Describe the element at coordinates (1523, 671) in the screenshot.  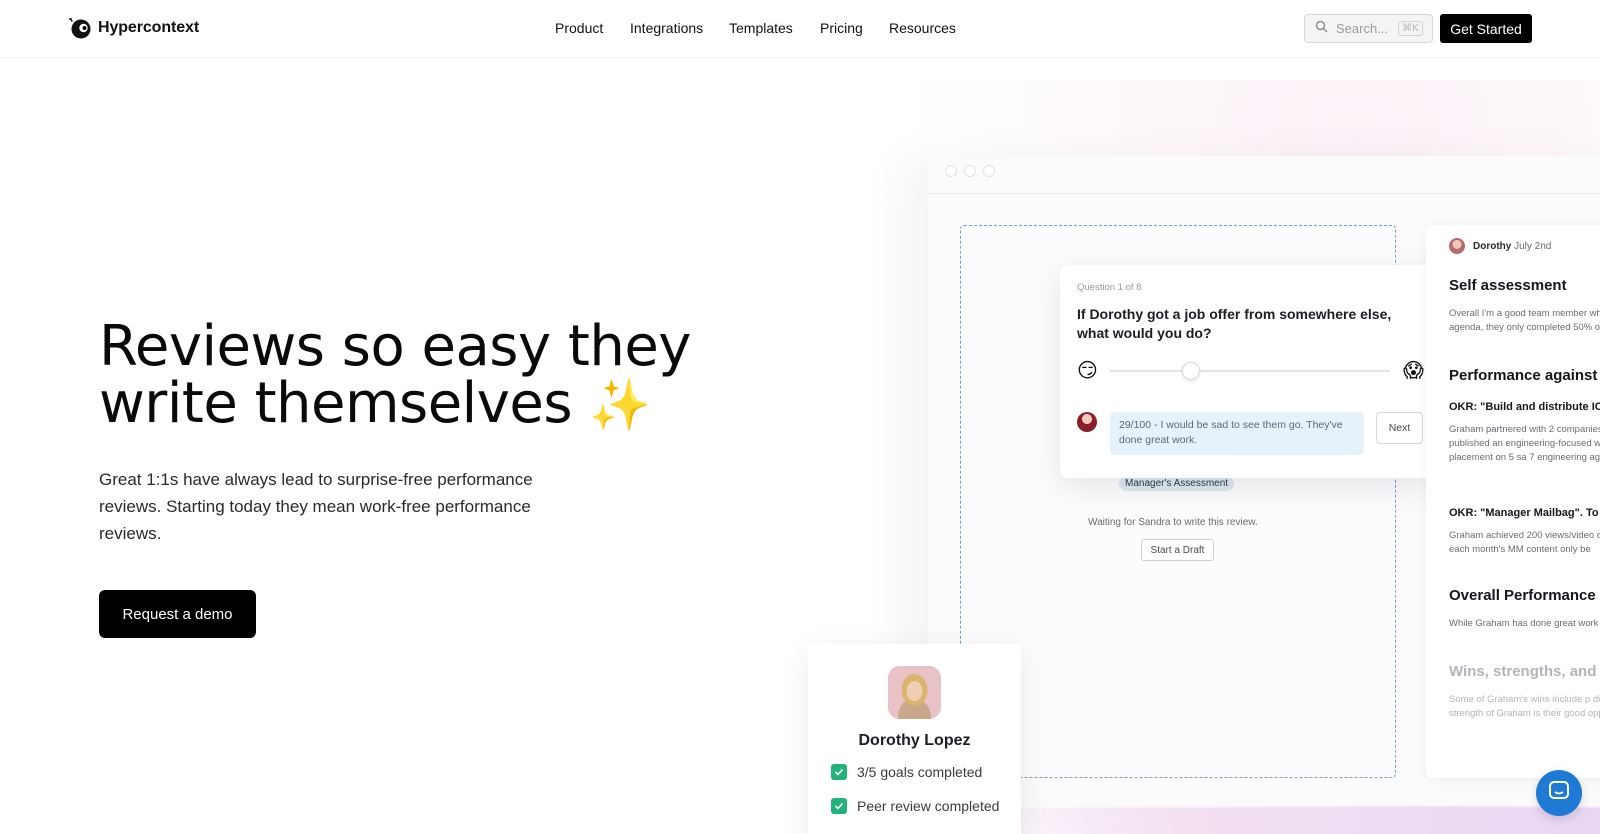
I see `wins-heading: Wins, strengths, and` at that location.